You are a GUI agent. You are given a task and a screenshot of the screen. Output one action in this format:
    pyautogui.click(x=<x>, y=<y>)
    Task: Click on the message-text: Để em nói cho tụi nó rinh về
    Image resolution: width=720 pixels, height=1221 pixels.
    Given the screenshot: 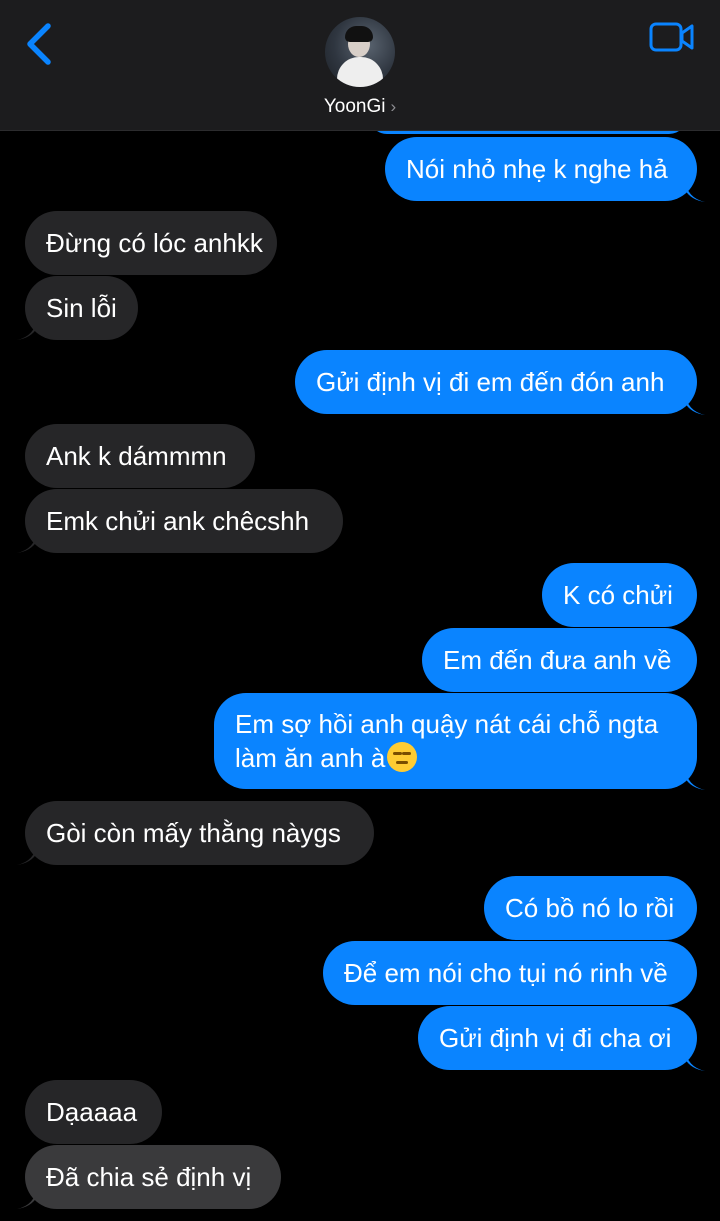 What is the action you would take?
    pyautogui.click(x=506, y=973)
    